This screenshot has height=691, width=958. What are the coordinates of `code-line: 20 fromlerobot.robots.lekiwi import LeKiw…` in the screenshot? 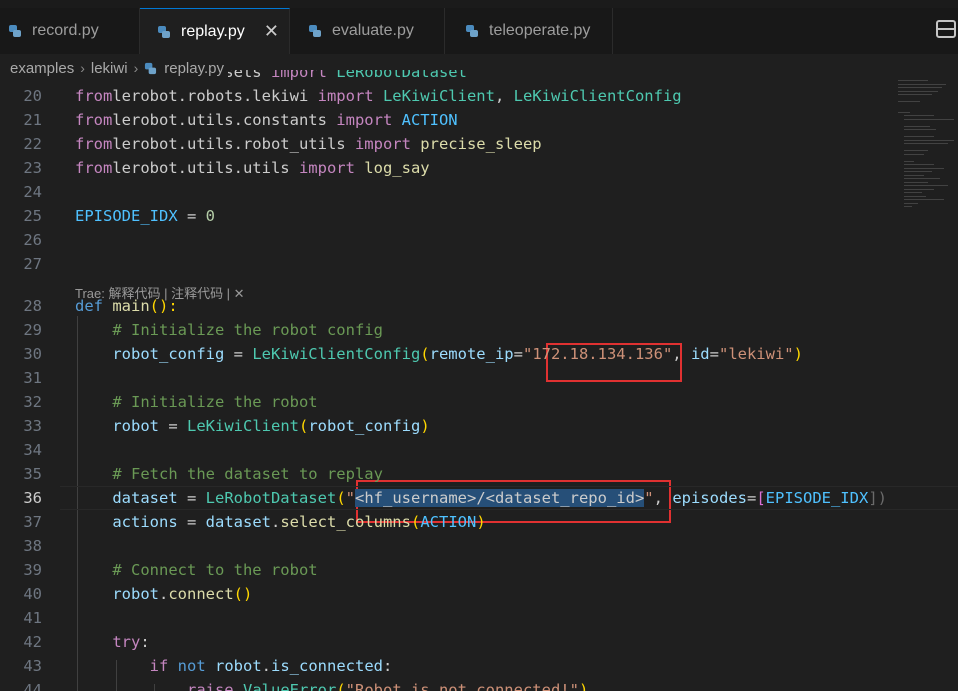 It's located at (479, 96).